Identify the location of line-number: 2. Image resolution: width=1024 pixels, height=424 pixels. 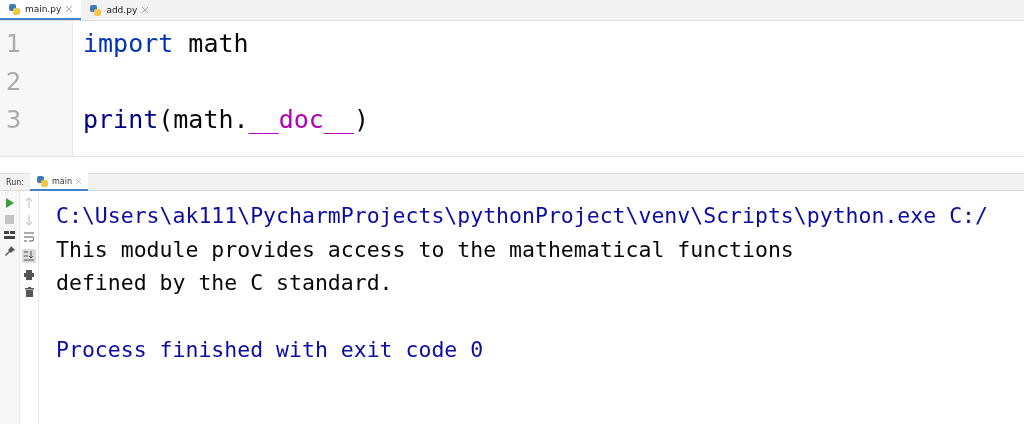
(14, 82).